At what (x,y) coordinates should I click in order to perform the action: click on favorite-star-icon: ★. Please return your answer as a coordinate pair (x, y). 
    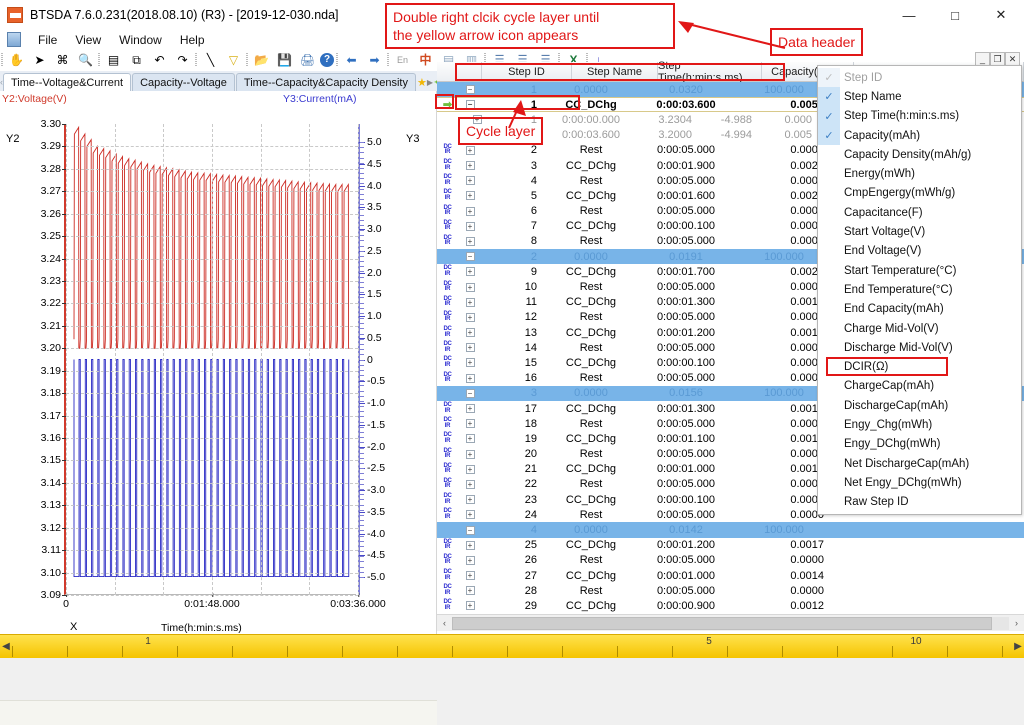
    Looking at the image, I should click on (422, 82).